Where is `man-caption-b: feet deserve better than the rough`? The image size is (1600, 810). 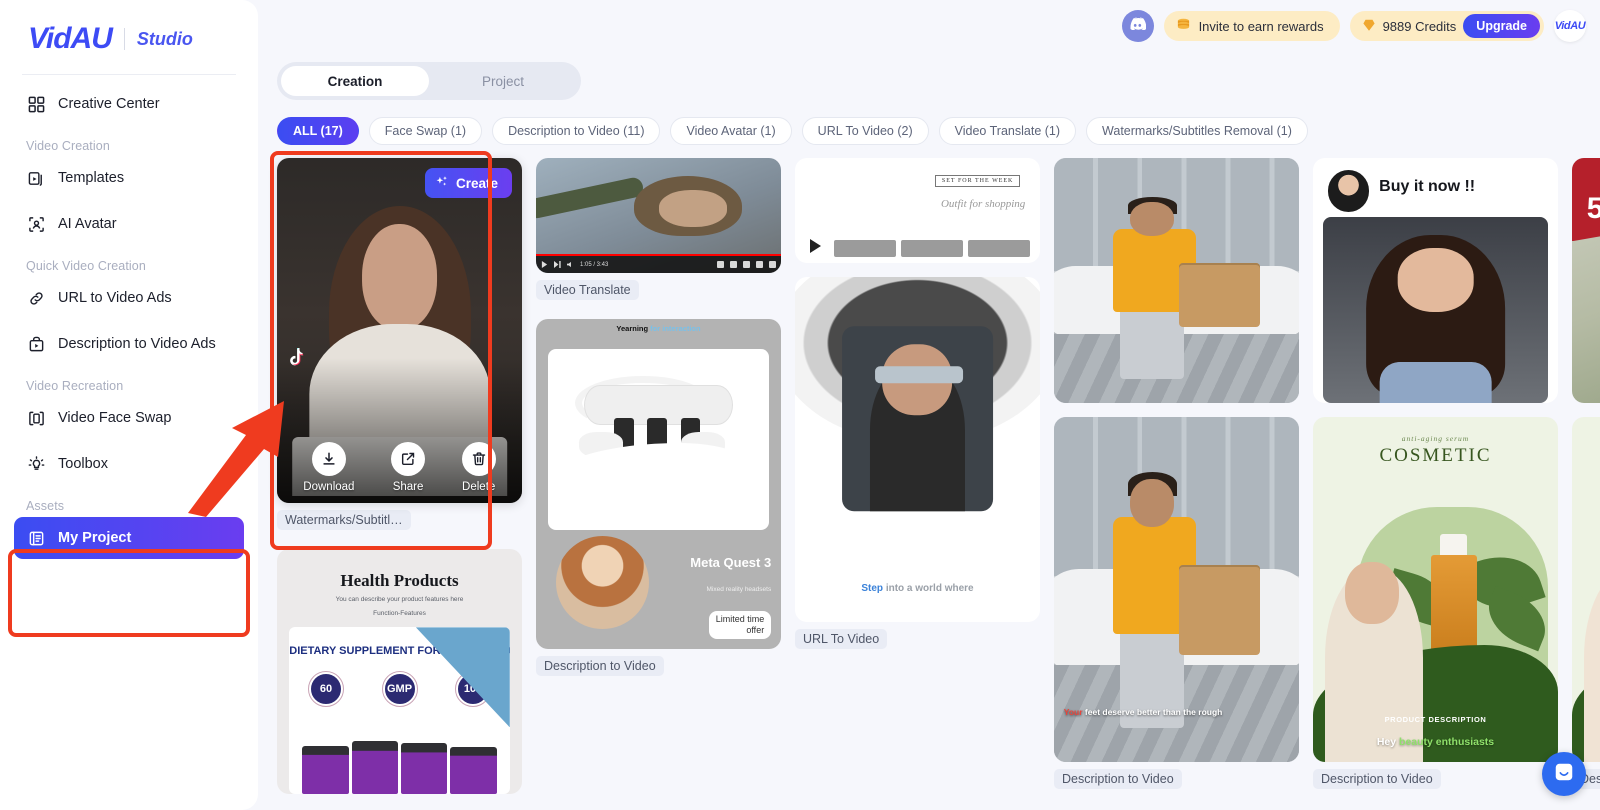
man-caption-b: feet deserve better than the rough is located at coordinates (1153, 712).